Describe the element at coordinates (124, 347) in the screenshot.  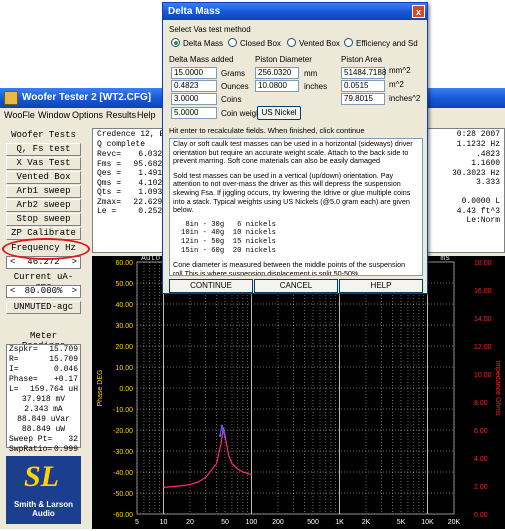
I see `left-tick-label: 20.00` at that location.